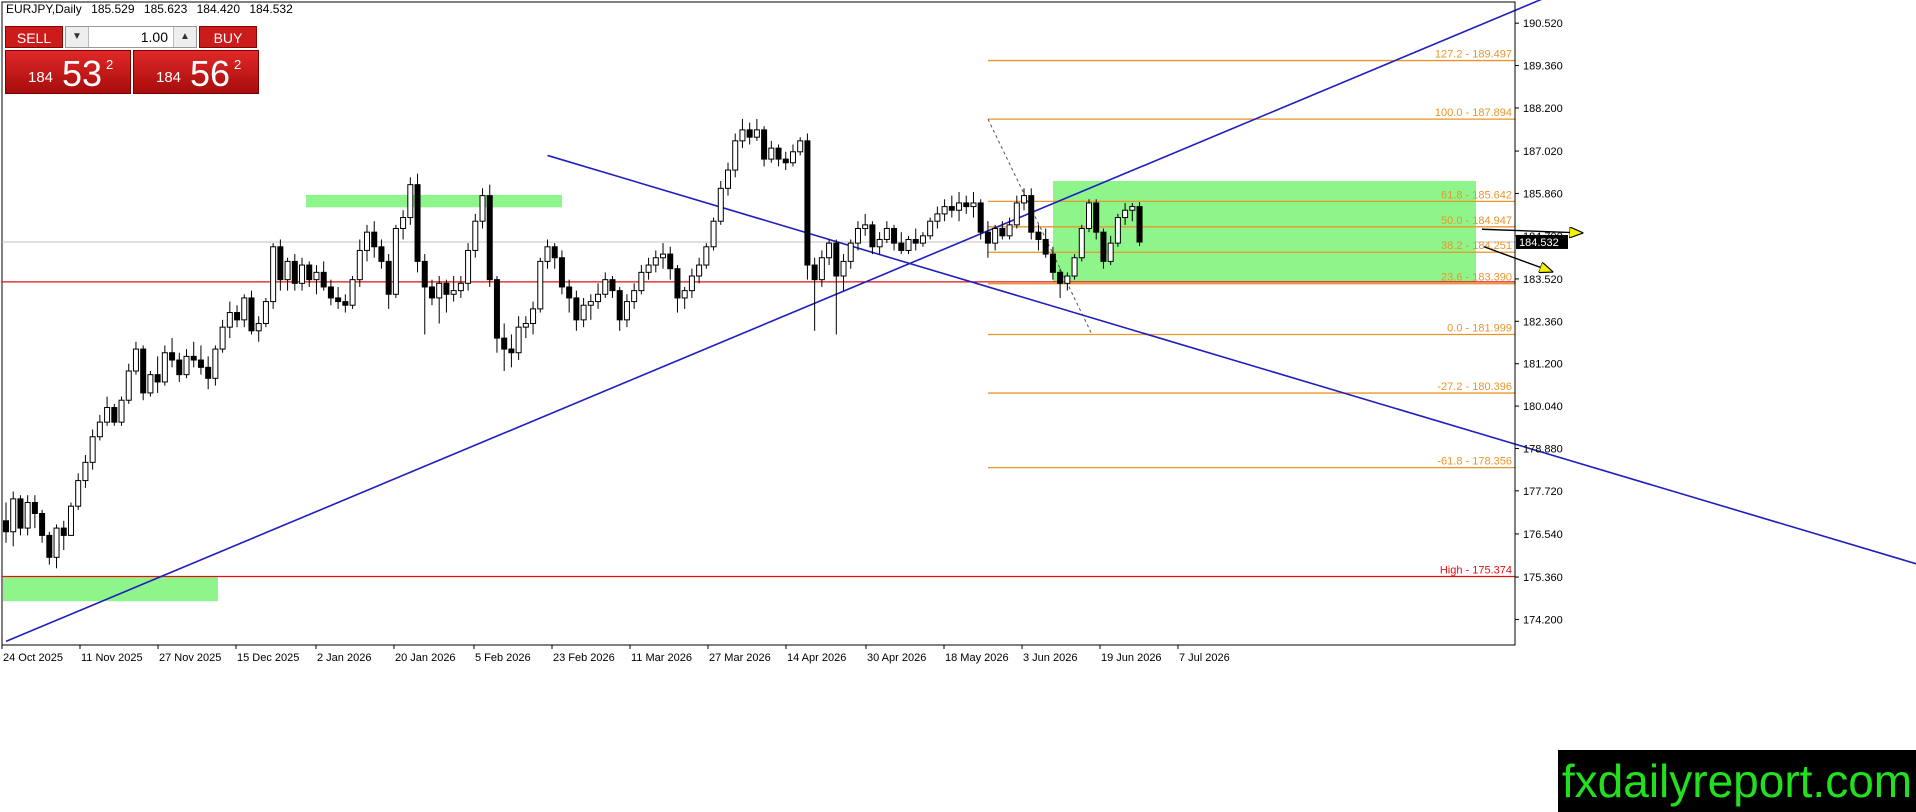 Image resolution: width=1916 pixels, height=812 pixels. Describe the element at coordinates (68, 72) in the screenshot. I see `sell-price-box: 184 53 2` at that location.